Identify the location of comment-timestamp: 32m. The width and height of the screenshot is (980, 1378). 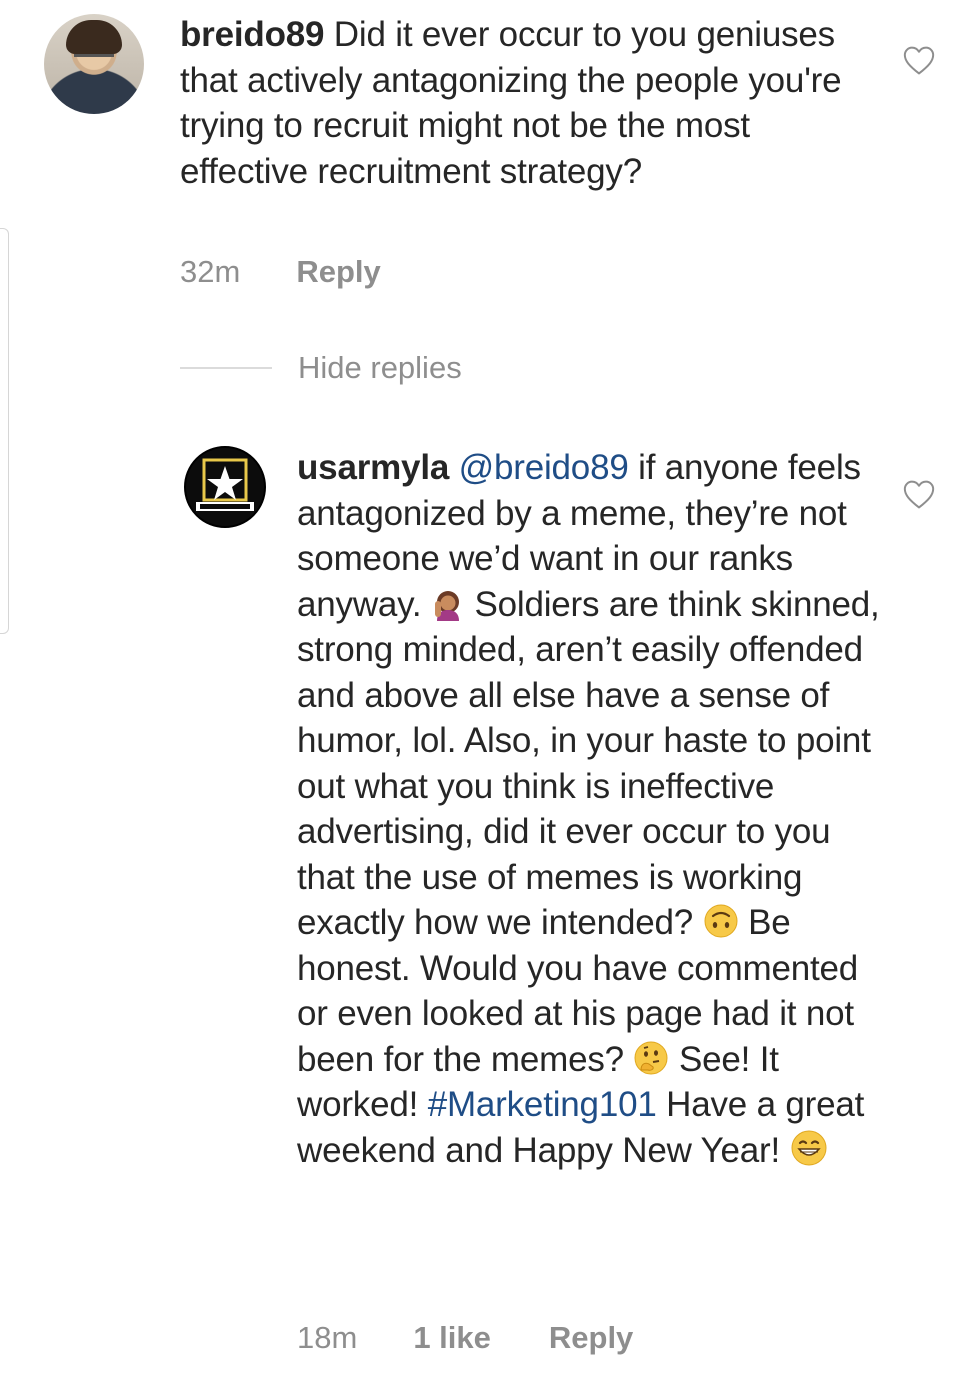
(210, 271).